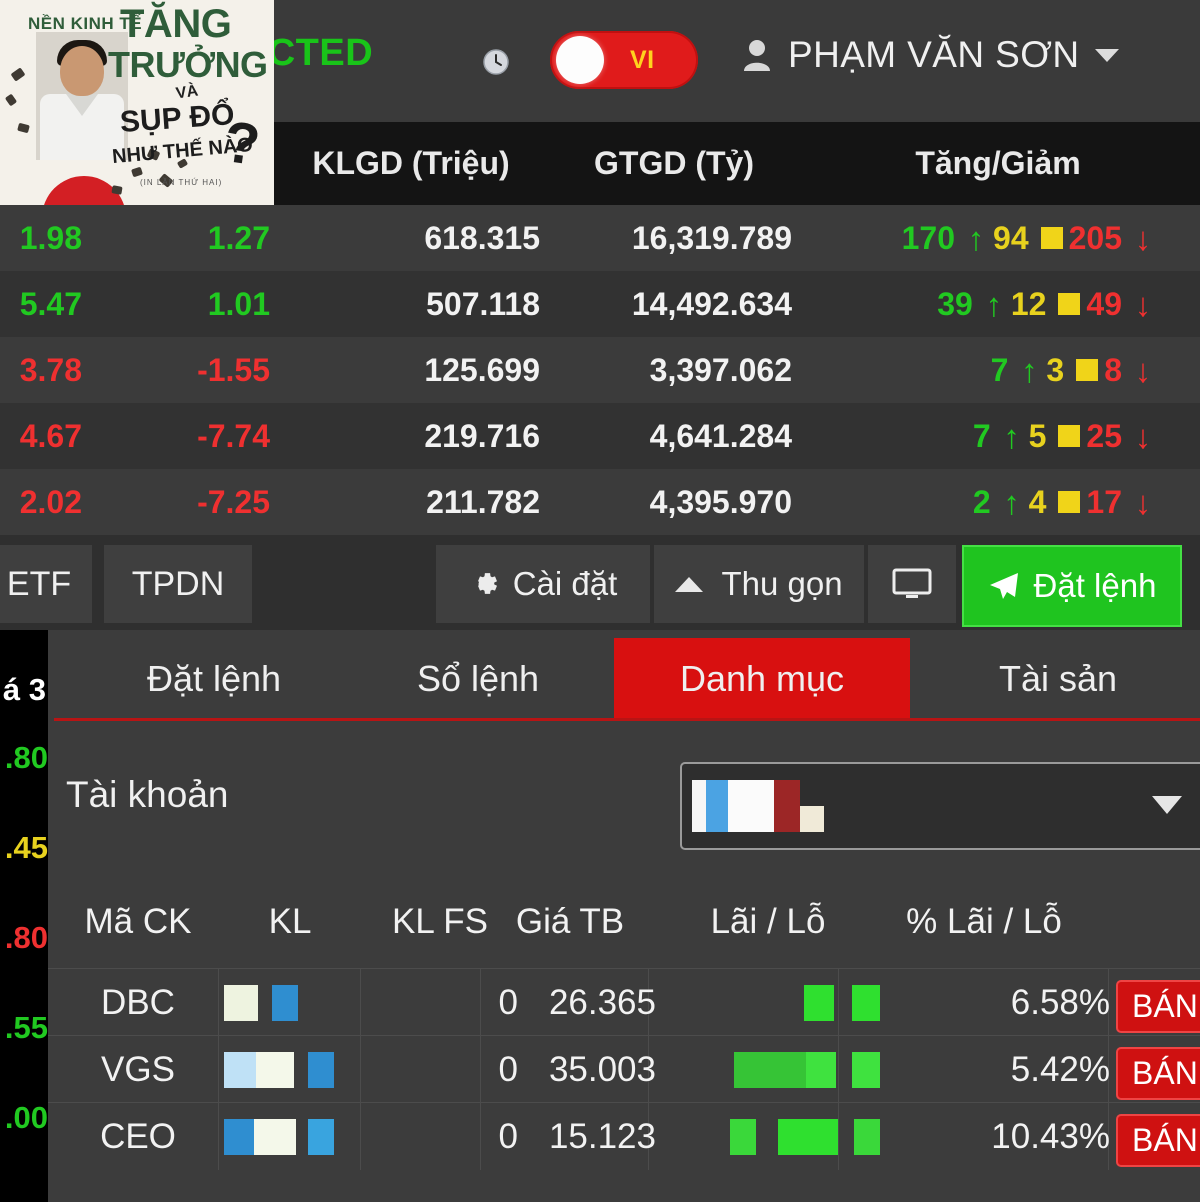  I want to click on account-row: Tài khoản, so click(624, 805).